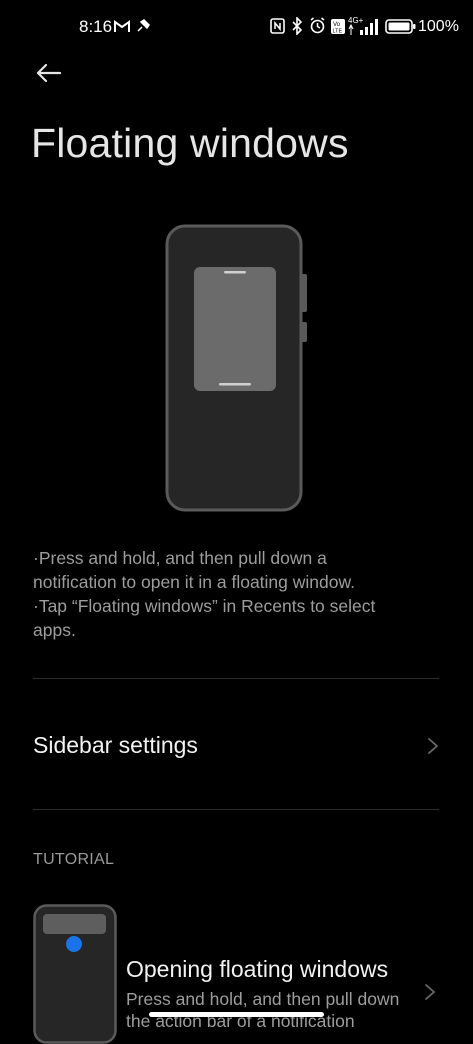 The image size is (473, 1044). I want to click on gmail-icon, so click(122, 26).